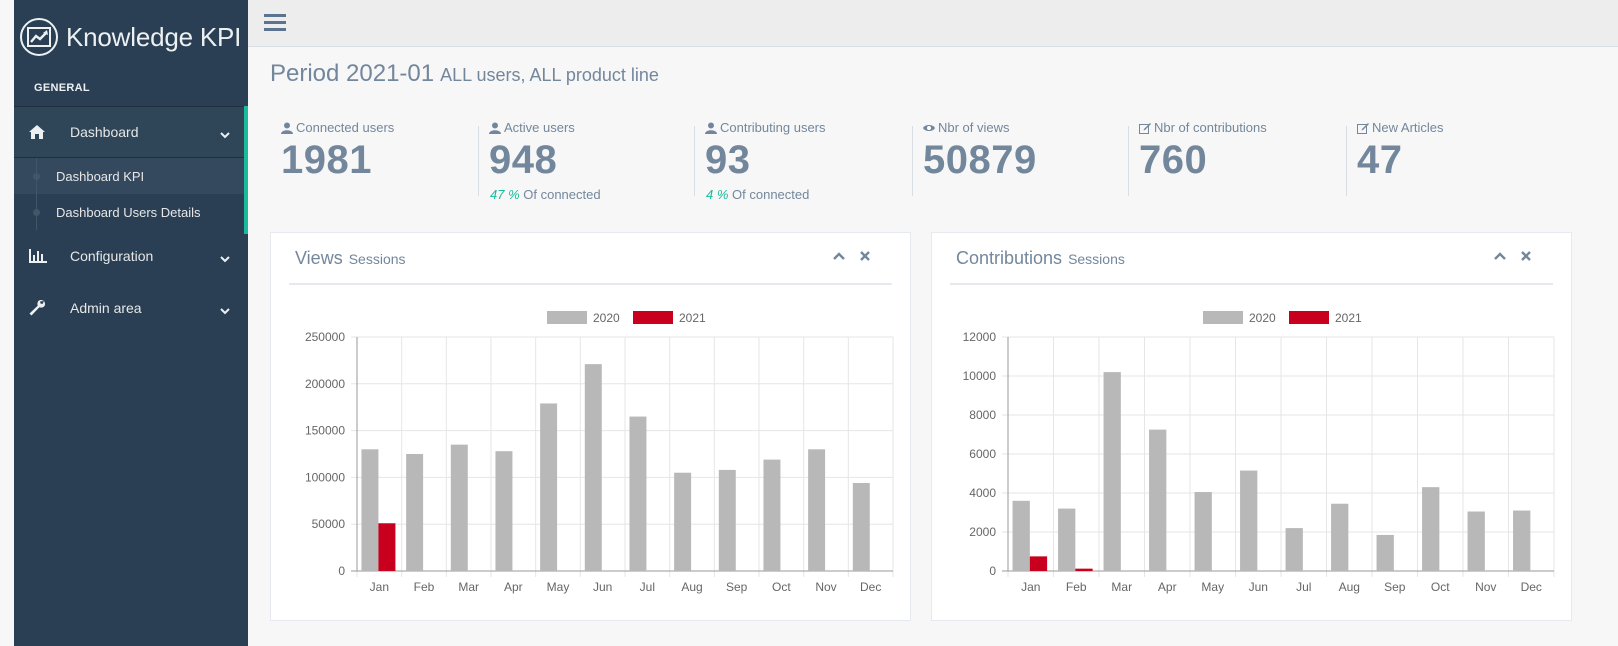 This screenshot has width=1618, height=646. Describe the element at coordinates (104, 132) in the screenshot. I see `sidebar-item-label: Dashboard` at that location.